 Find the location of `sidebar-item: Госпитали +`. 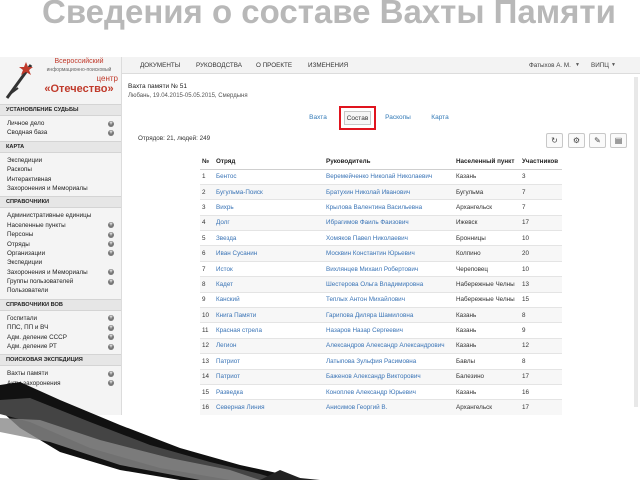

sidebar-item: Госпитали + is located at coordinates (60, 318).